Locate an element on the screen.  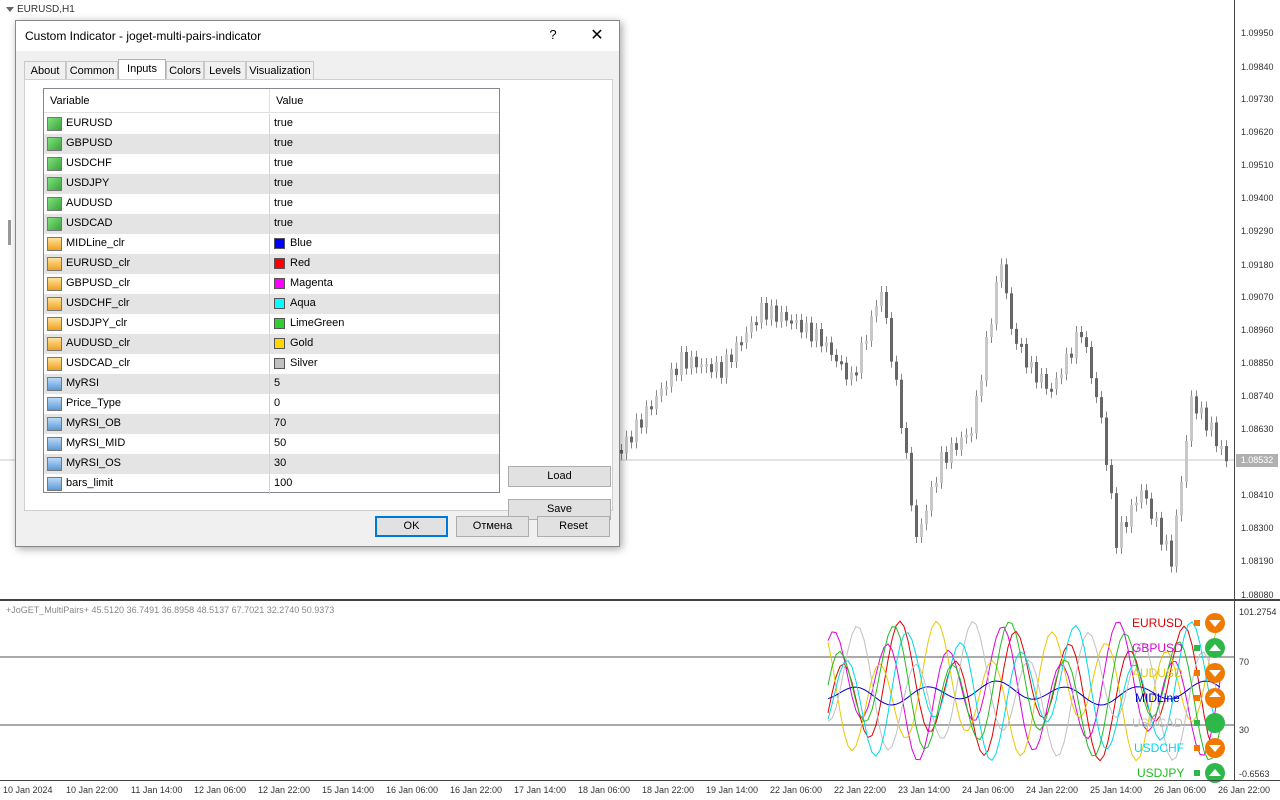
tab-inputs: Inputs is located at coordinates (142, 69).